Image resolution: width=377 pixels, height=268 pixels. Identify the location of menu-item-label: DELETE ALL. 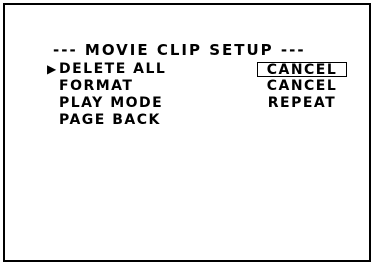
(113, 69).